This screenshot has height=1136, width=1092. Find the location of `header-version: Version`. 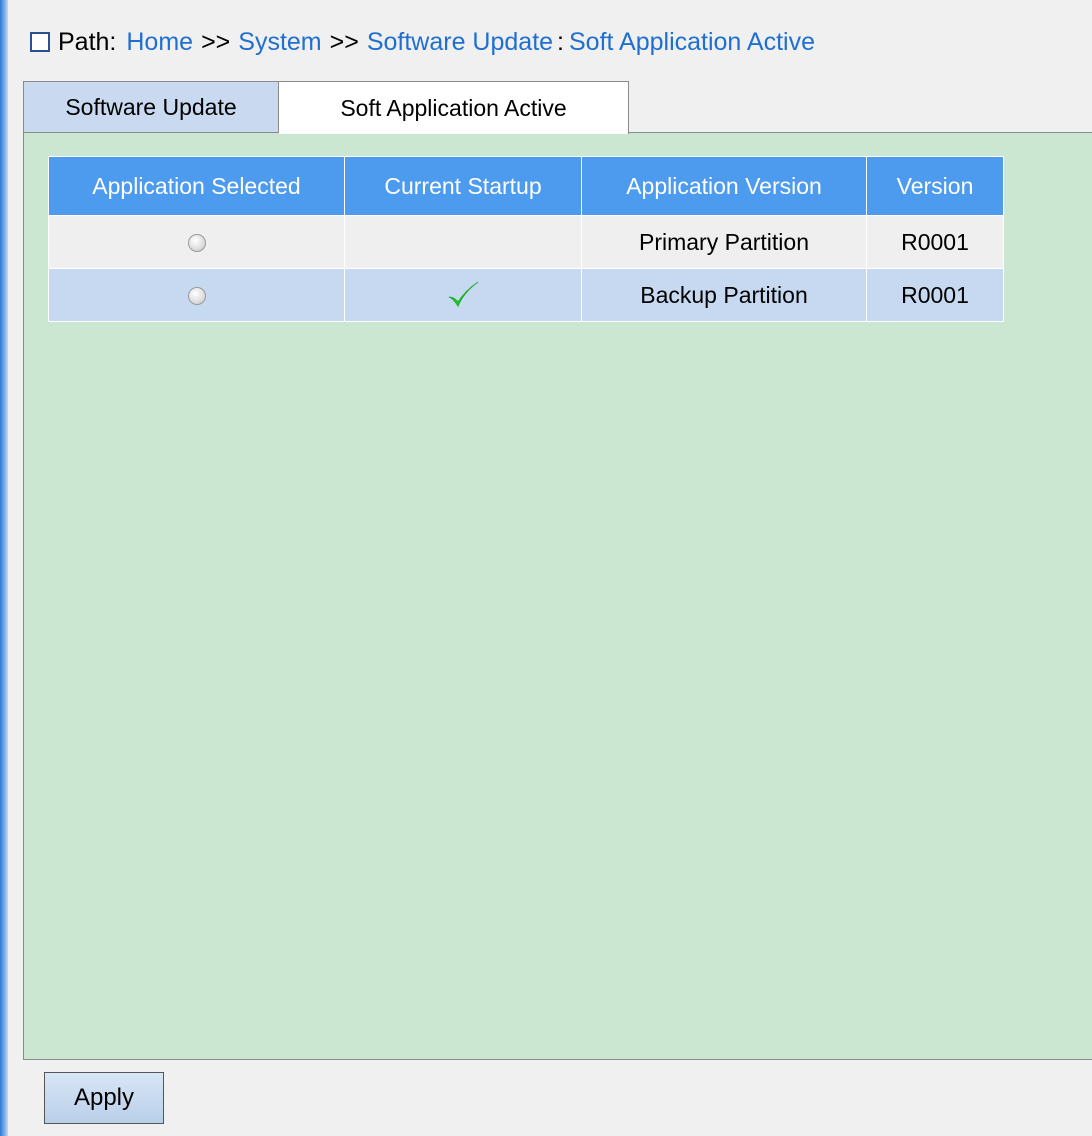

header-version: Version is located at coordinates (935, 186).